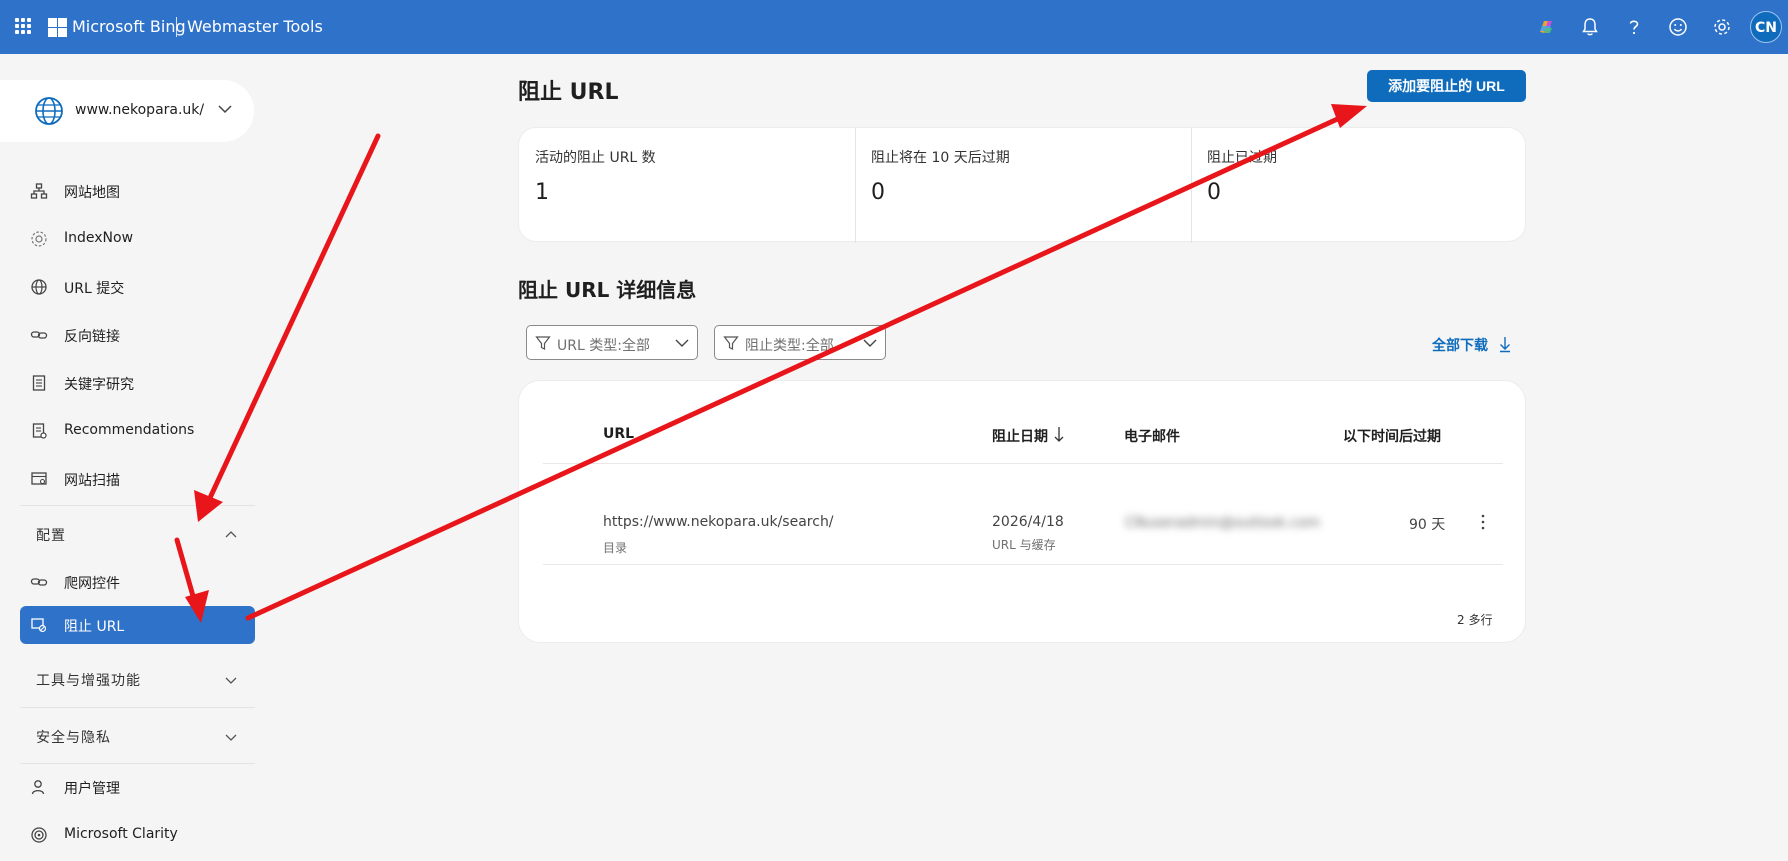 The image size is (1788, 861). Describe the element at coordinates (121, 834) in the screenshot. I see `sidebar-item-label: Microsoft Clarity` at that location.